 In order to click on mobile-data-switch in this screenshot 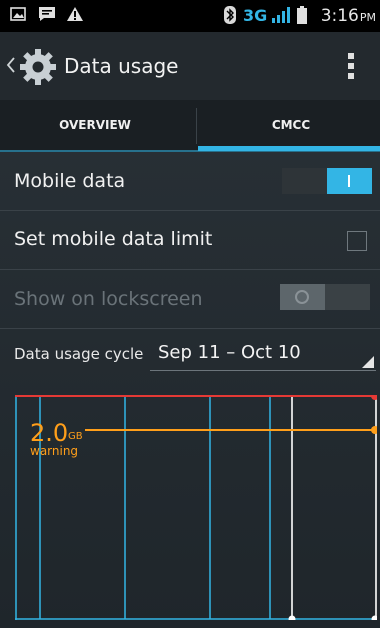, I will do `click(327, 181)`.